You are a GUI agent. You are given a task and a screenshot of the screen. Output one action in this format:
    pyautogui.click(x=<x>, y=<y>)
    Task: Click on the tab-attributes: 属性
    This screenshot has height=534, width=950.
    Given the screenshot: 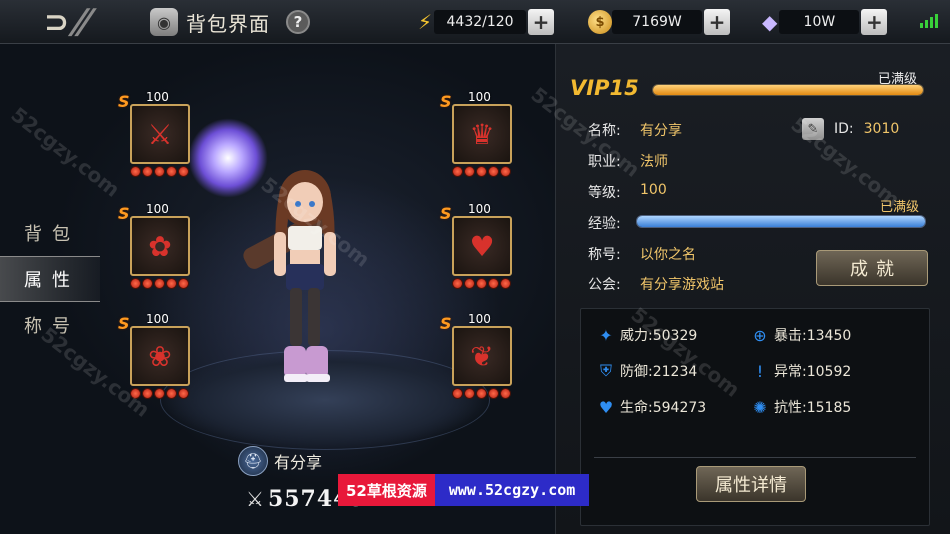 What is the action you would take?
    pyautogui.click(x=50, y=279)
    